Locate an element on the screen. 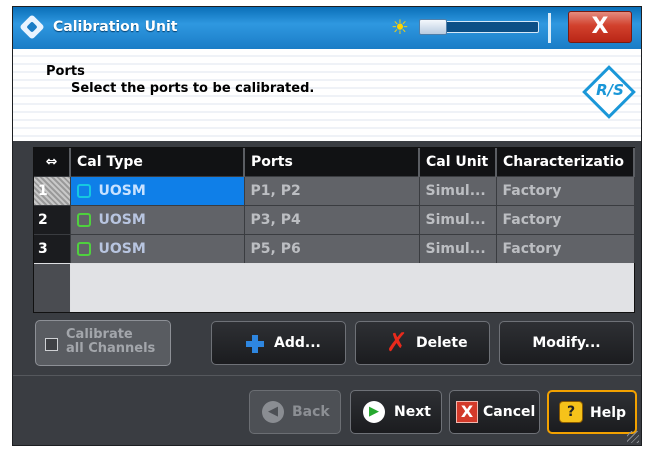  calibrate-all-label-line2: all Channels is located at coordinates (111, 348).